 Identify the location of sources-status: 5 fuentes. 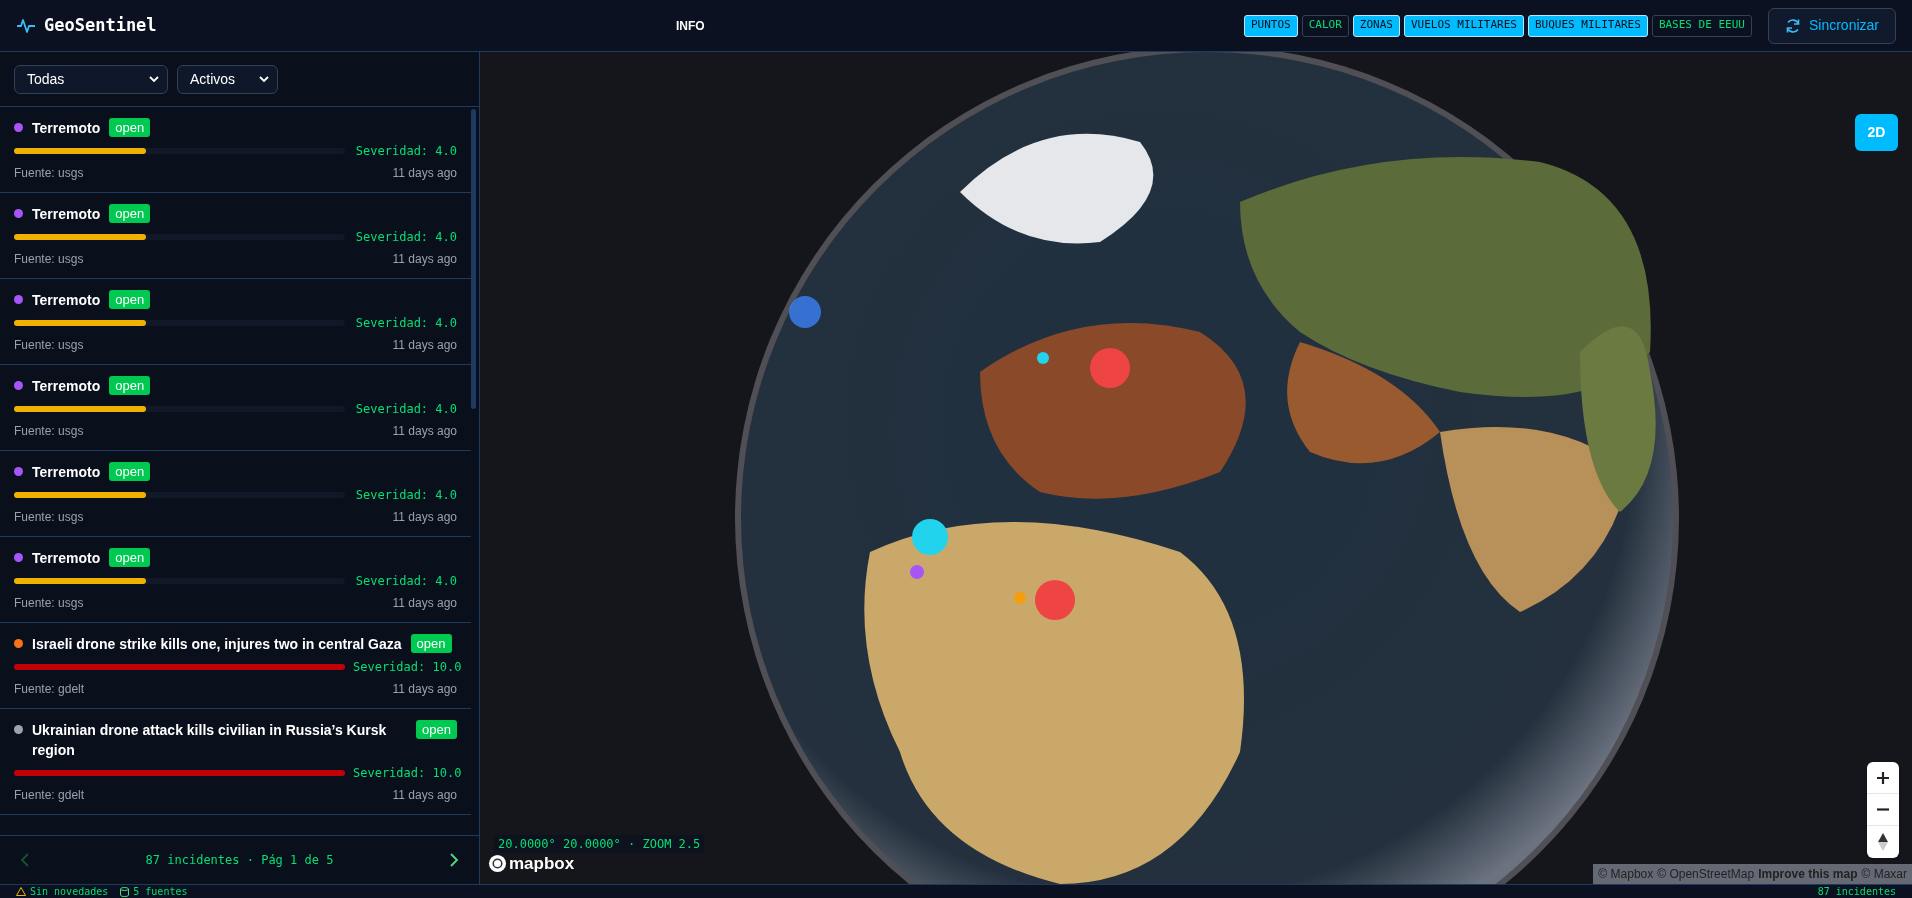
(160, 891).